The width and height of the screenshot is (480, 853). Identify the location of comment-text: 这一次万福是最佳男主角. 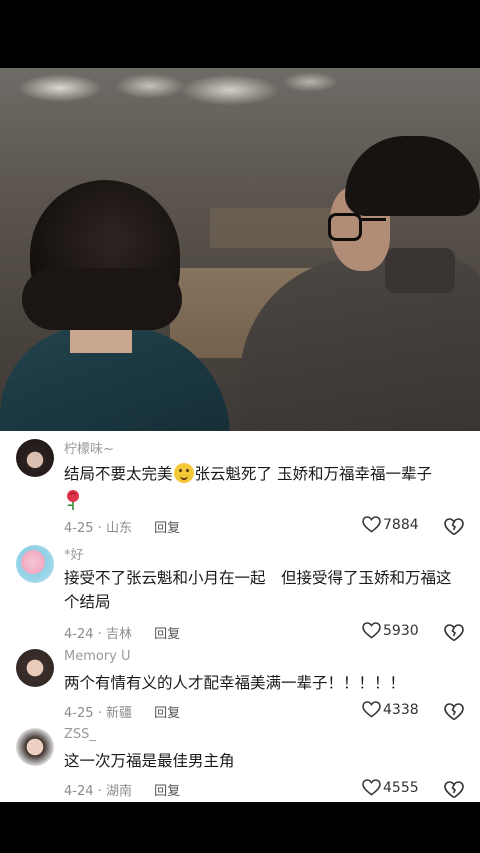
(149, 761).